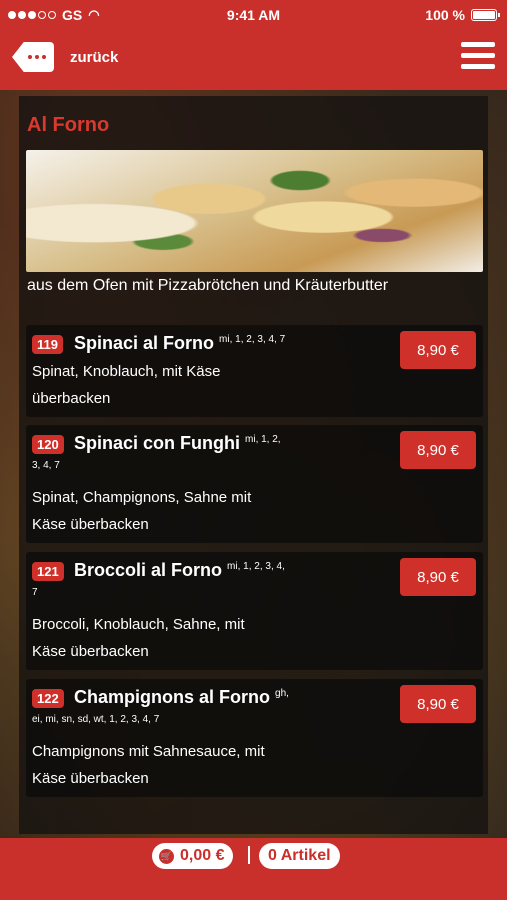 The image size is (507, 900). I want to click on item-allergens-continued: 3, 4, 7, so click(46, 465).